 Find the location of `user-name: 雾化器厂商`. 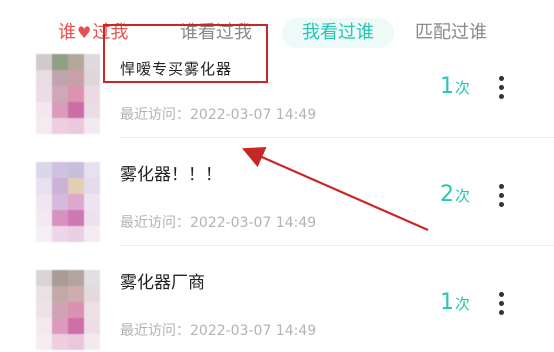

user-name: 雾化器厂商 is located at coordinates (162, 283).